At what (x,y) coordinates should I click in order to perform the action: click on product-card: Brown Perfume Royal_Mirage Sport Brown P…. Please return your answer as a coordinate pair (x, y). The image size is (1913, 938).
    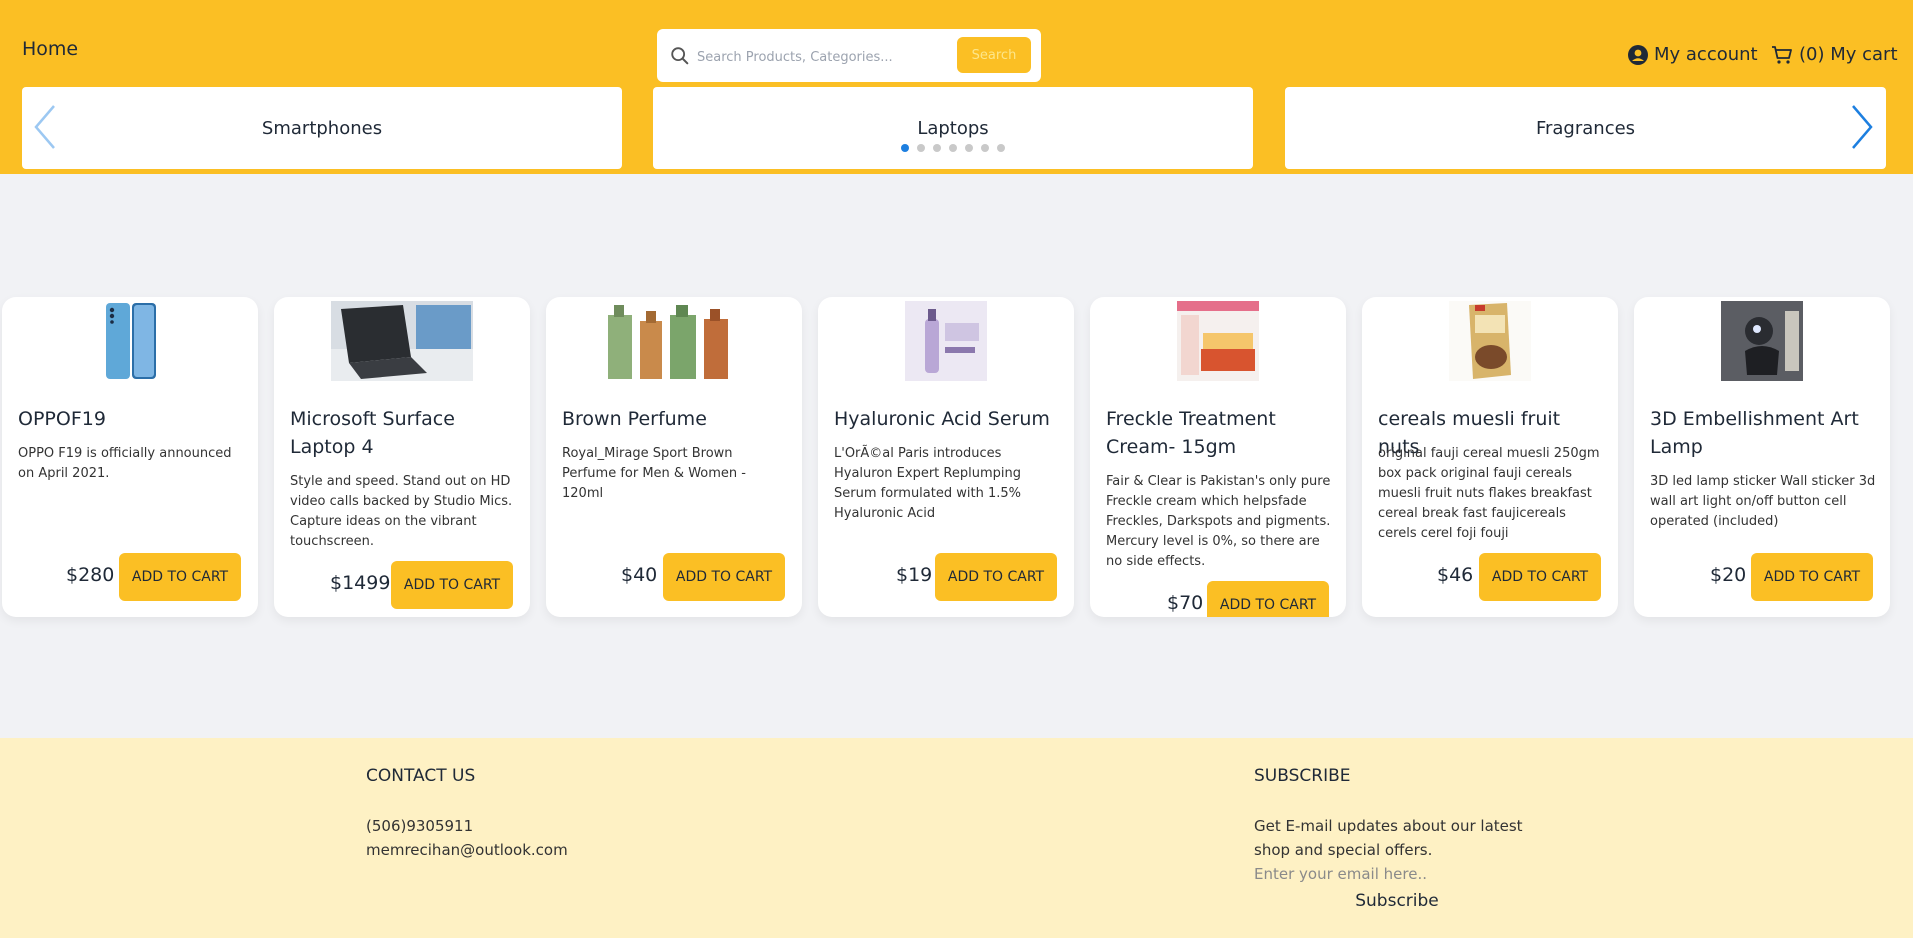
    Looking at the image, I should click on (674, 457).